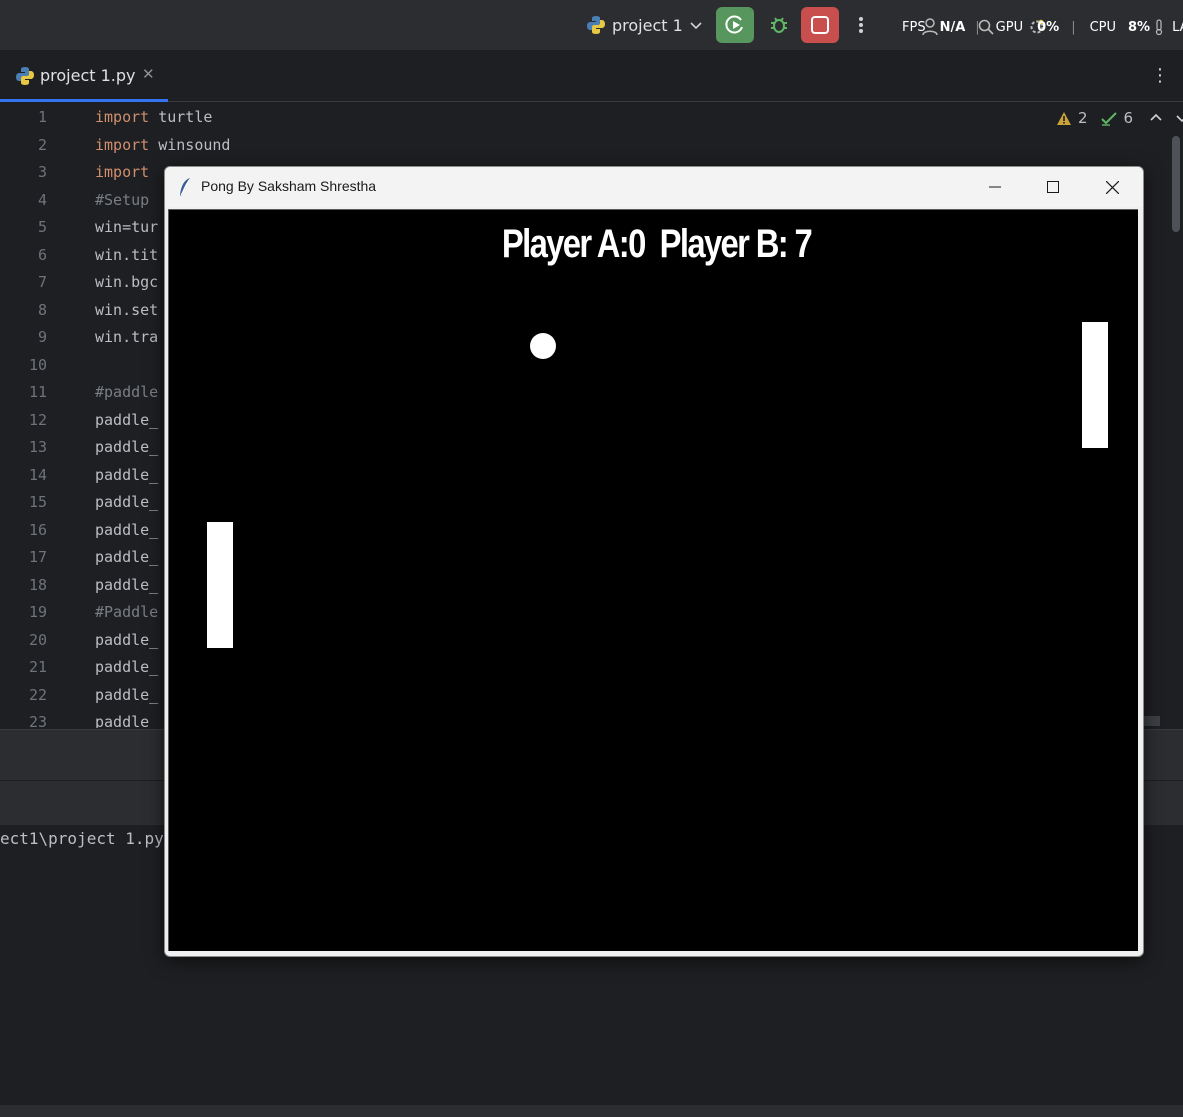 Image resolution: width=1183 pixels, height=1117 pixels. I want to click on close-tab-icon: ✕, so click(148, 74).